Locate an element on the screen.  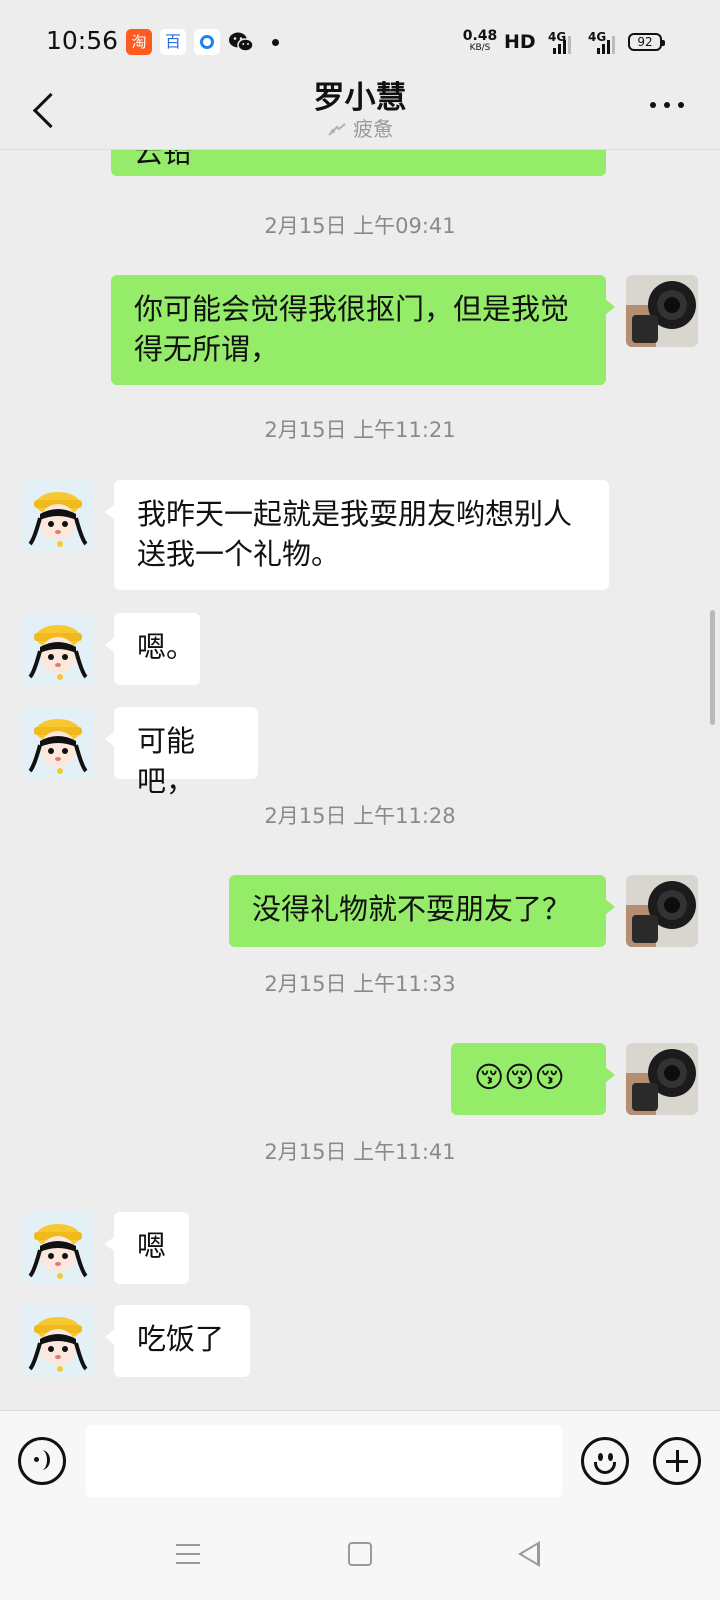
message-text: 我昨天一起就是我耍朋友哟想别人送我一个礼物。 is located at coordinates (355, 534).